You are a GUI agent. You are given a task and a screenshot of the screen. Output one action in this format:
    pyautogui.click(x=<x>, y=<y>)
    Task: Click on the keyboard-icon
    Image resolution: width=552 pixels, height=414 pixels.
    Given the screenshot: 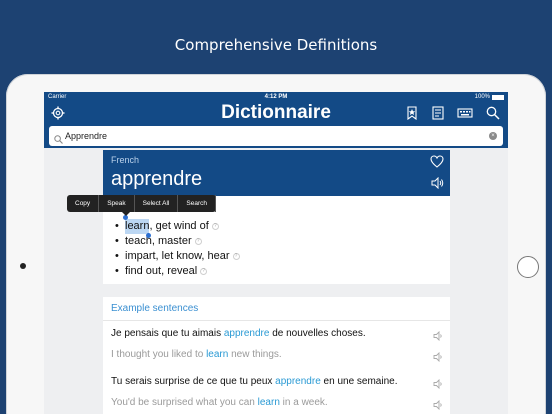 What is the action you would take?
    pyautogui.click(x=465, y=113)
    